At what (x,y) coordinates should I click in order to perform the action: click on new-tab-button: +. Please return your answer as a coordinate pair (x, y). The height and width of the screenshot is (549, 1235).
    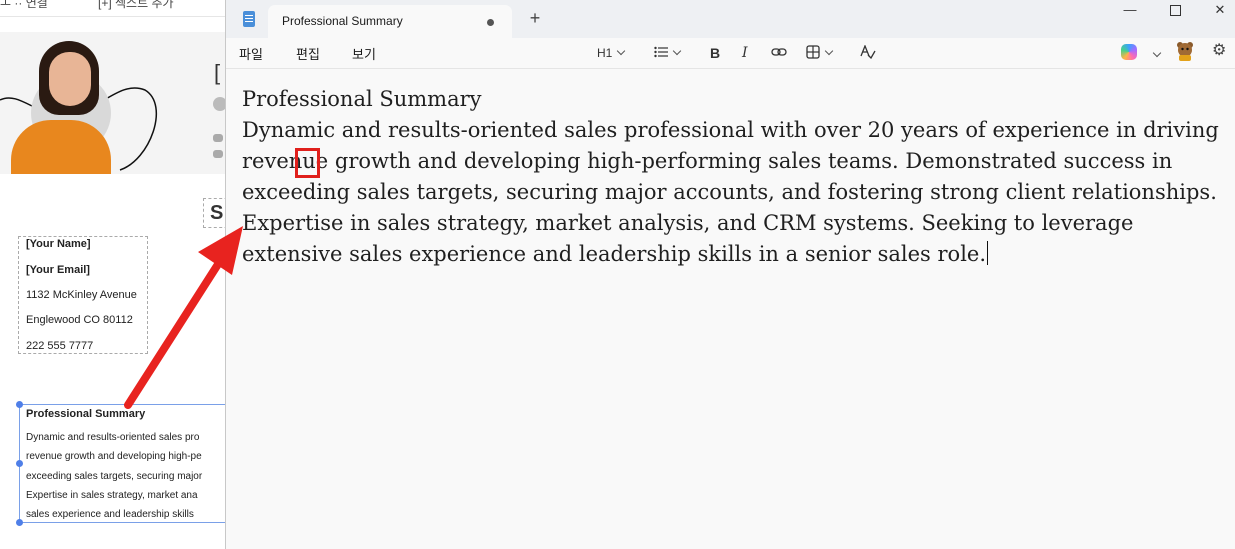
    Looking at the image, I should click on (535, 18).